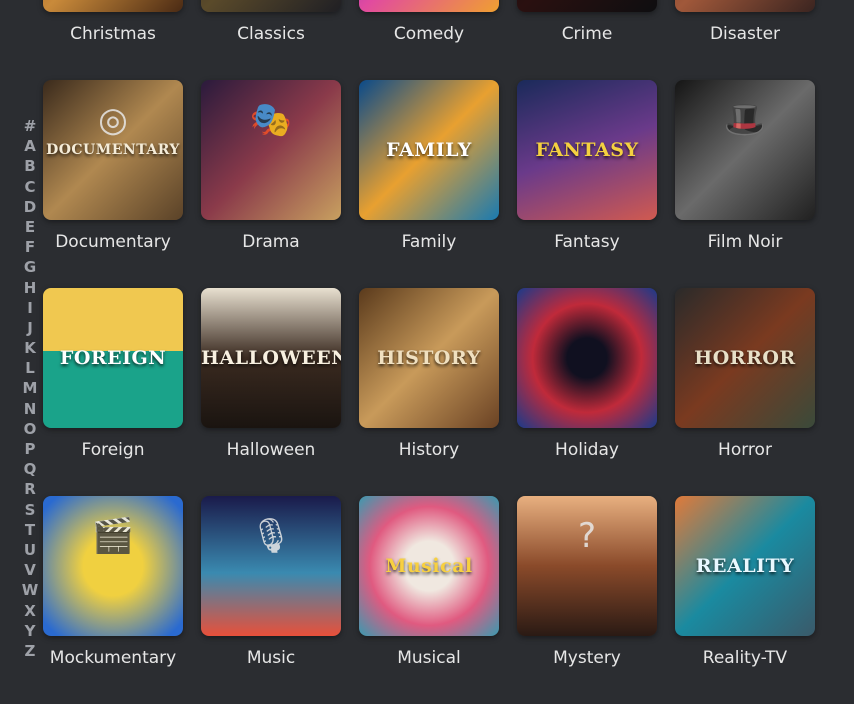 The image size is (854, 704). I want to click on alphabet-letter-n: N, so click(30, 409).